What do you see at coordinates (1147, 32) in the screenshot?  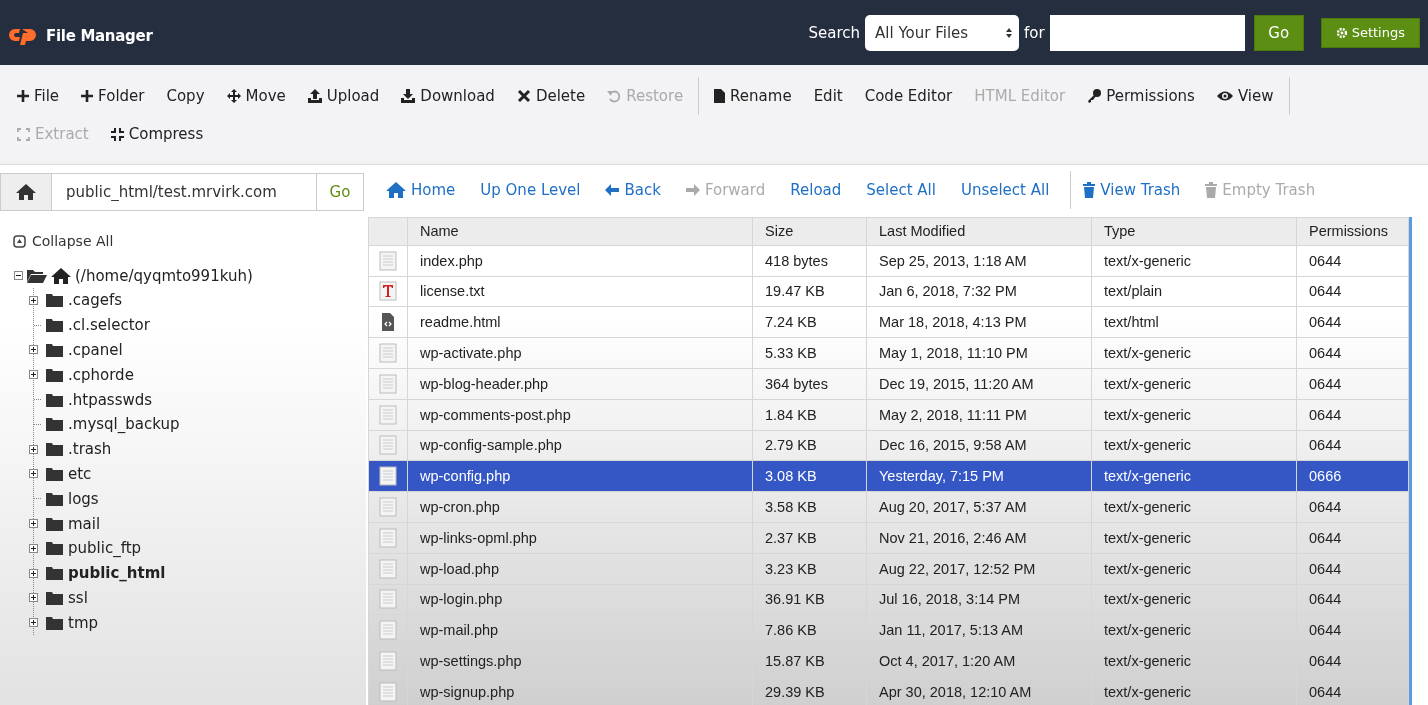 I see `search-field` at bounding box center [1147, 32].